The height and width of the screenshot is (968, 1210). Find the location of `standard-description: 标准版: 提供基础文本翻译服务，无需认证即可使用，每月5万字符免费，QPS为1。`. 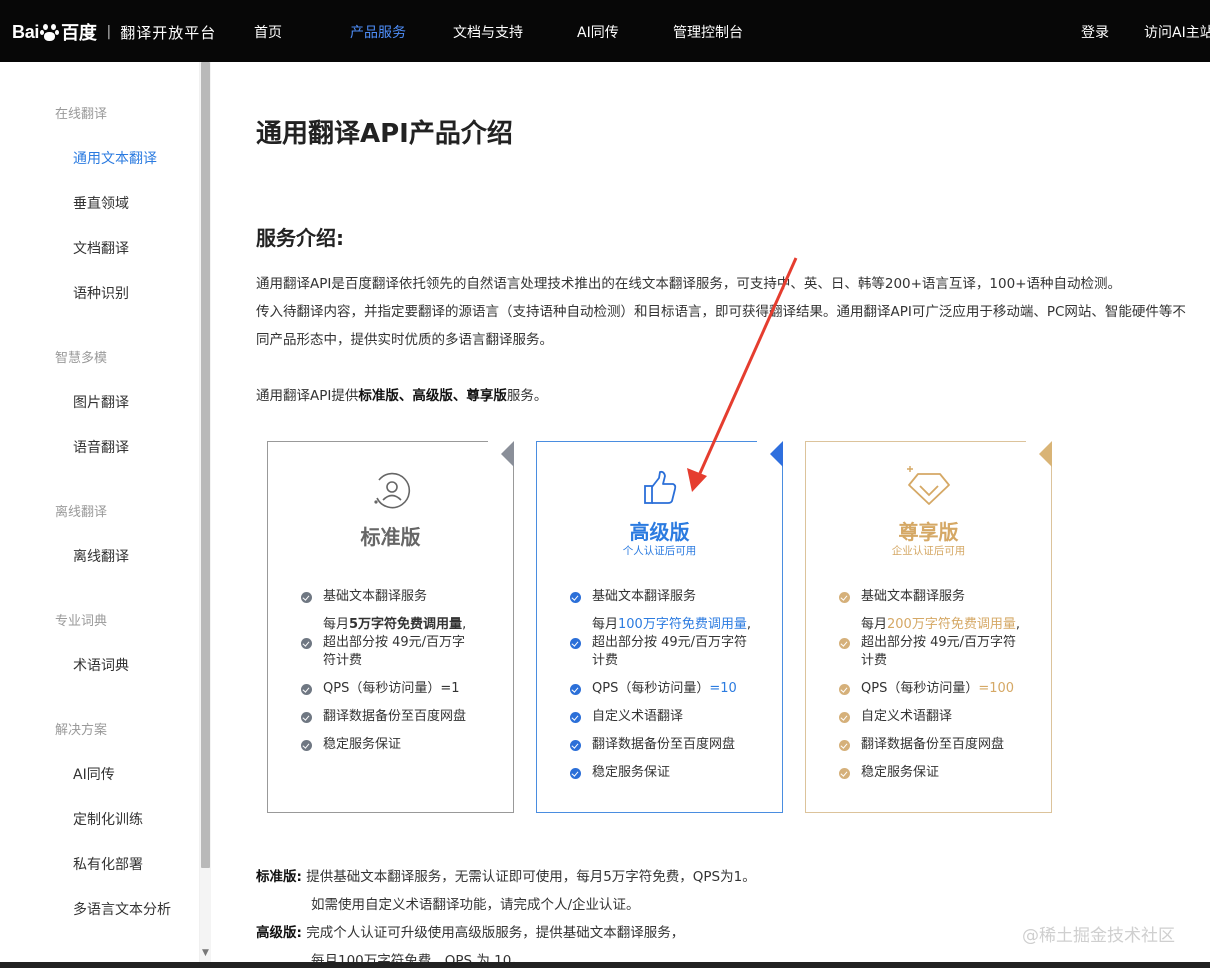

standard-description: 标准版: 提供基础文本翻译服务，无需认证即可使用，每月5万字符免费，QPS为1。 is located at coordinates (506, 875).